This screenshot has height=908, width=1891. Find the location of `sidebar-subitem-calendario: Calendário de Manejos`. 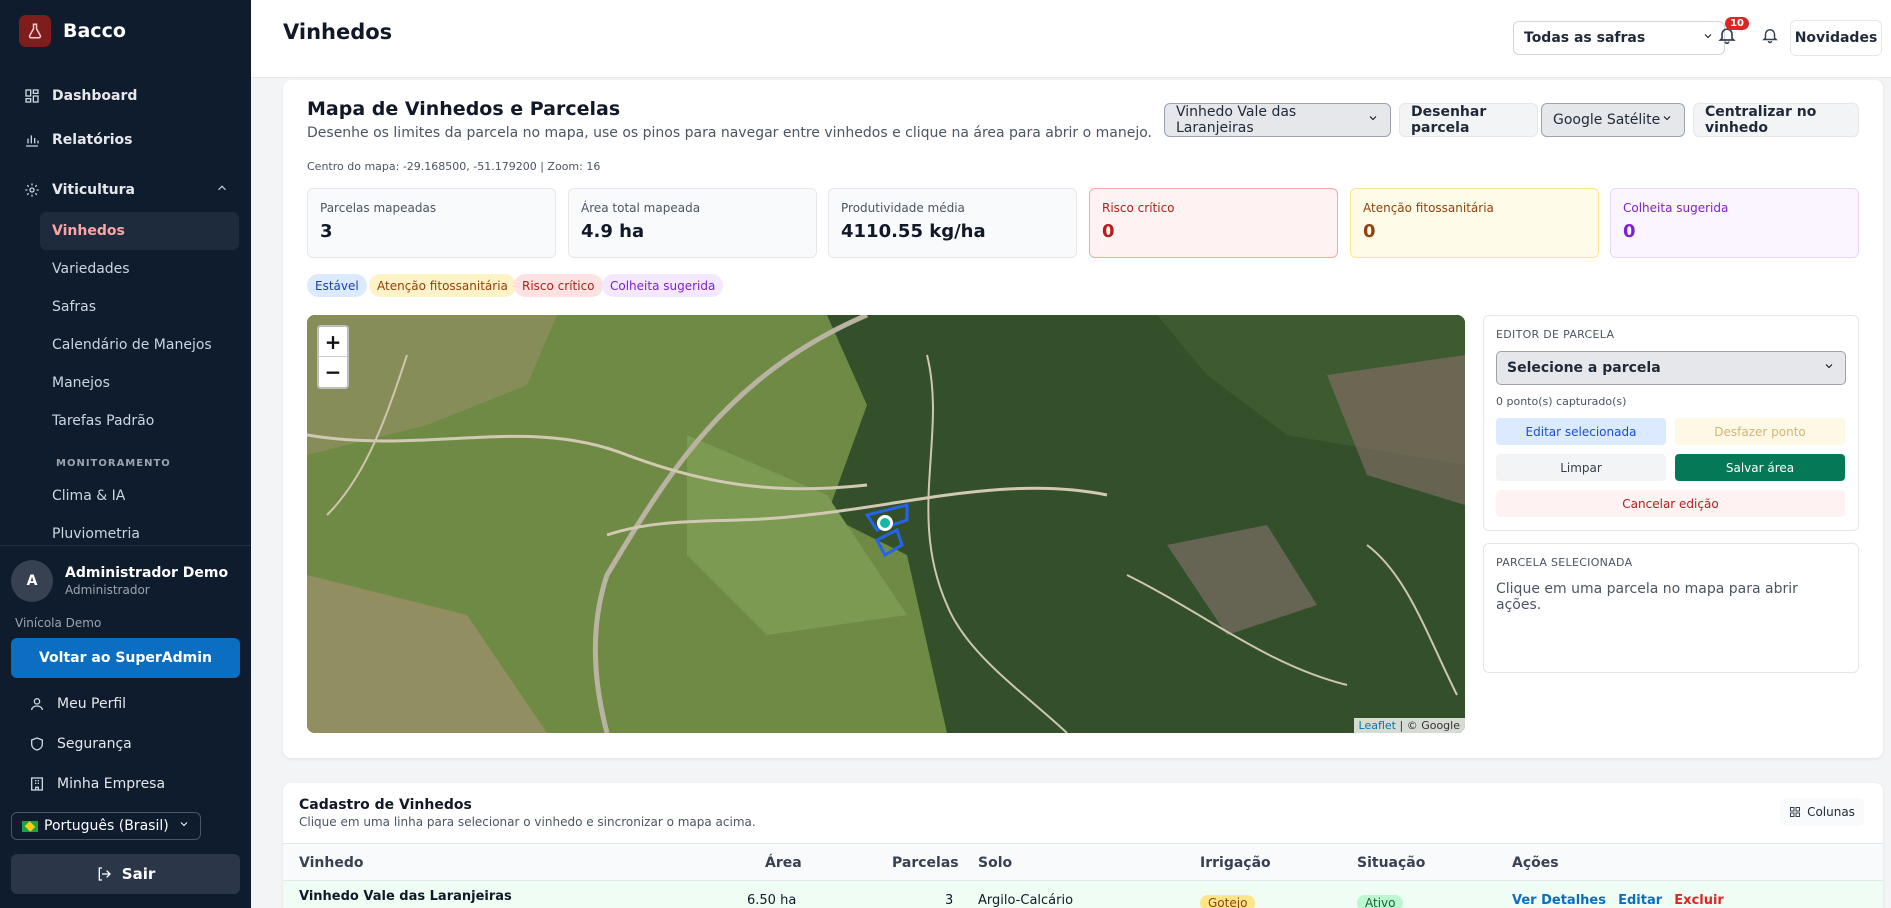

sidebar-subitem-calendario: Calendário de Manejos is located at coordinates (139, 345).